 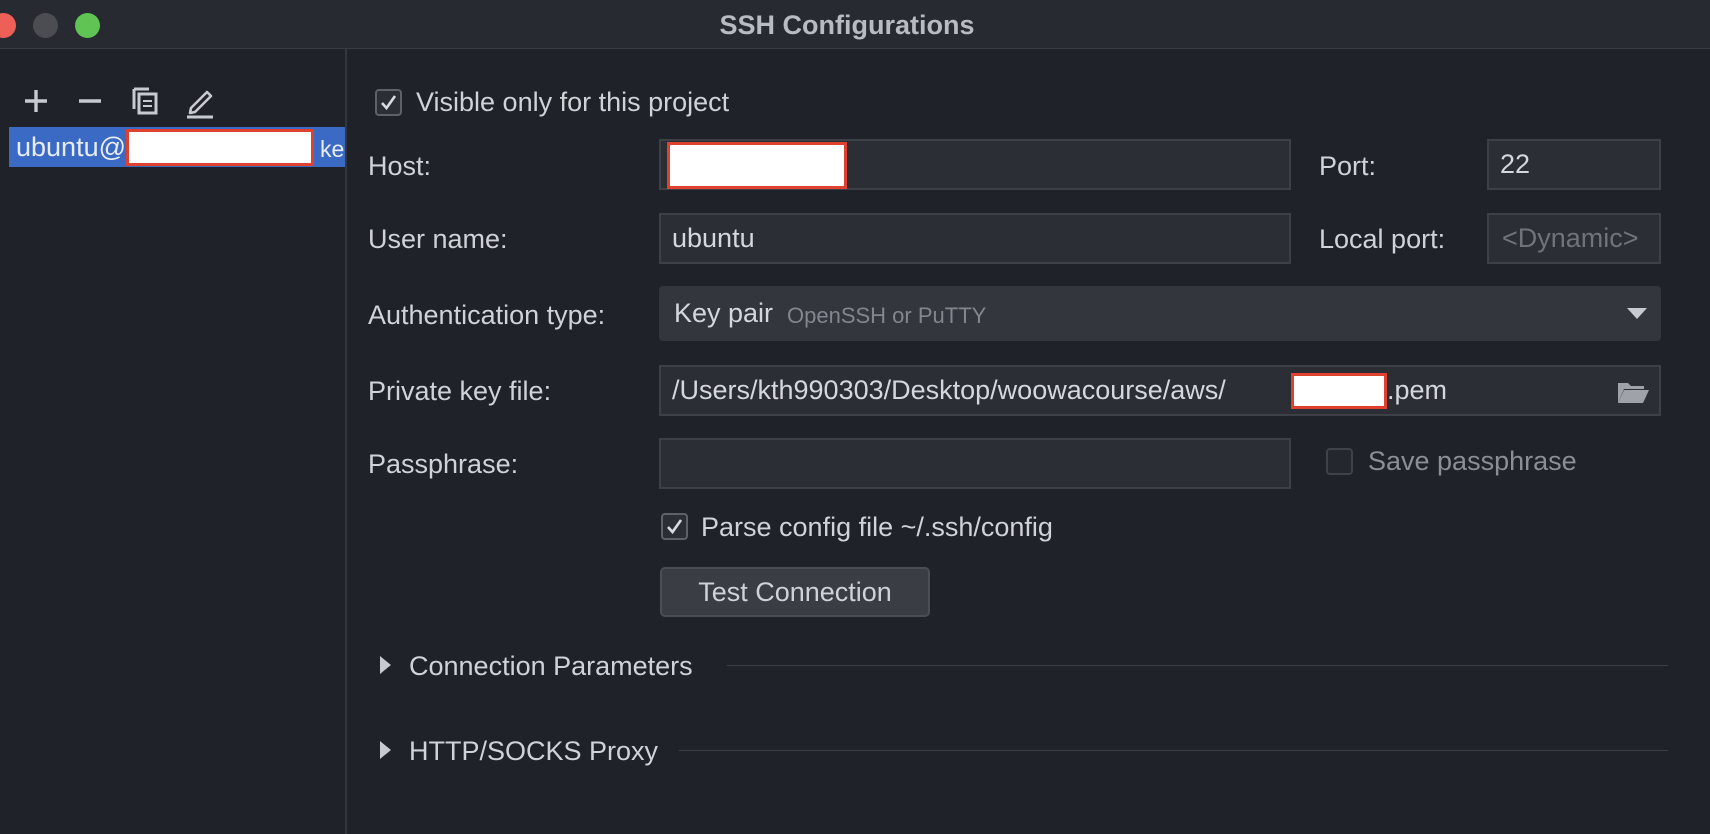 I want to click on plus-icon, so click(x=36, y=101).